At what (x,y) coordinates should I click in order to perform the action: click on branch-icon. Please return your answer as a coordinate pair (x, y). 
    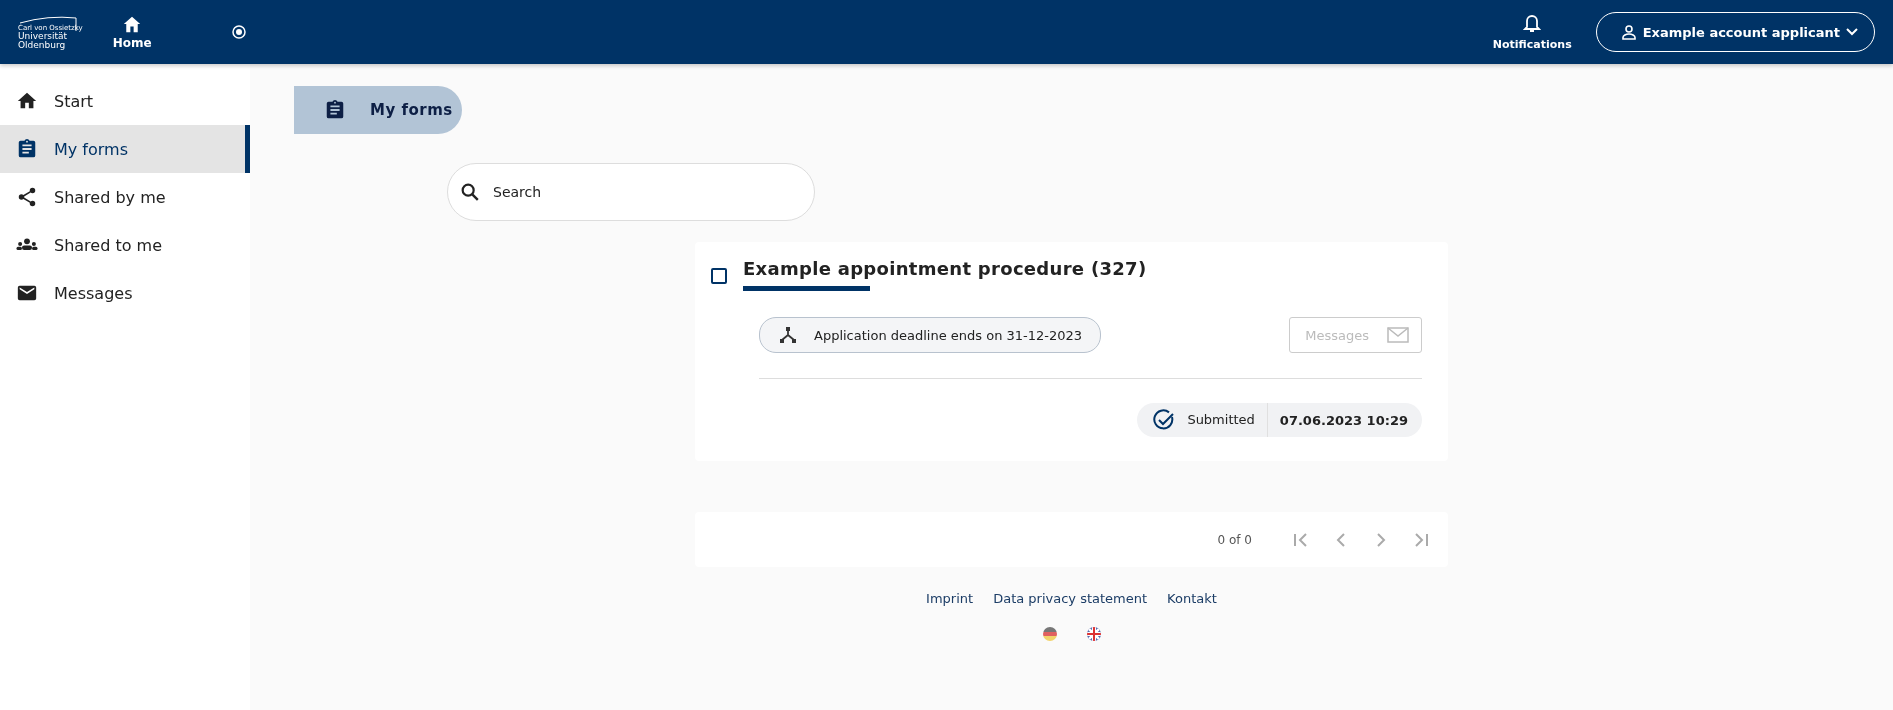
    Looking at the image, I should click on (788, 335).